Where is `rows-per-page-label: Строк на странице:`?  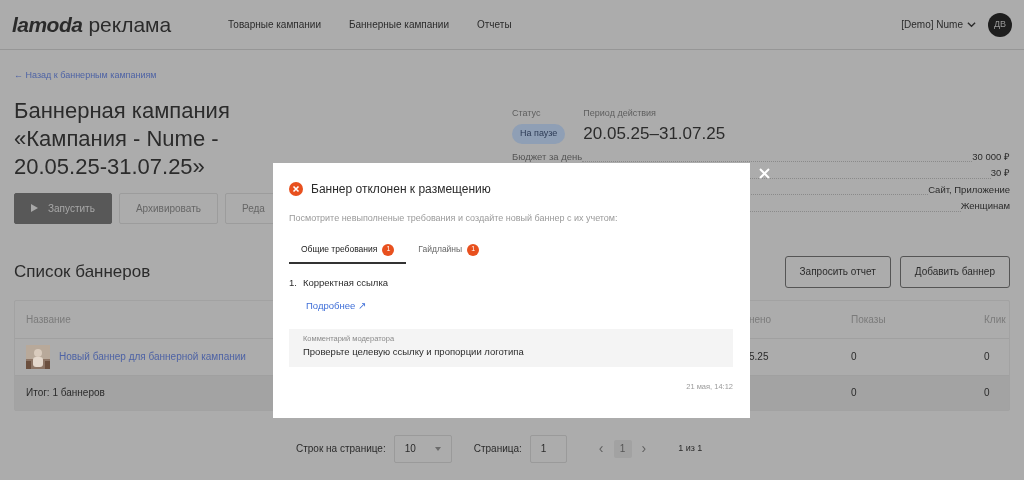 rows-per-page-label: Строк на странице: is located at coordinates (341, 449).